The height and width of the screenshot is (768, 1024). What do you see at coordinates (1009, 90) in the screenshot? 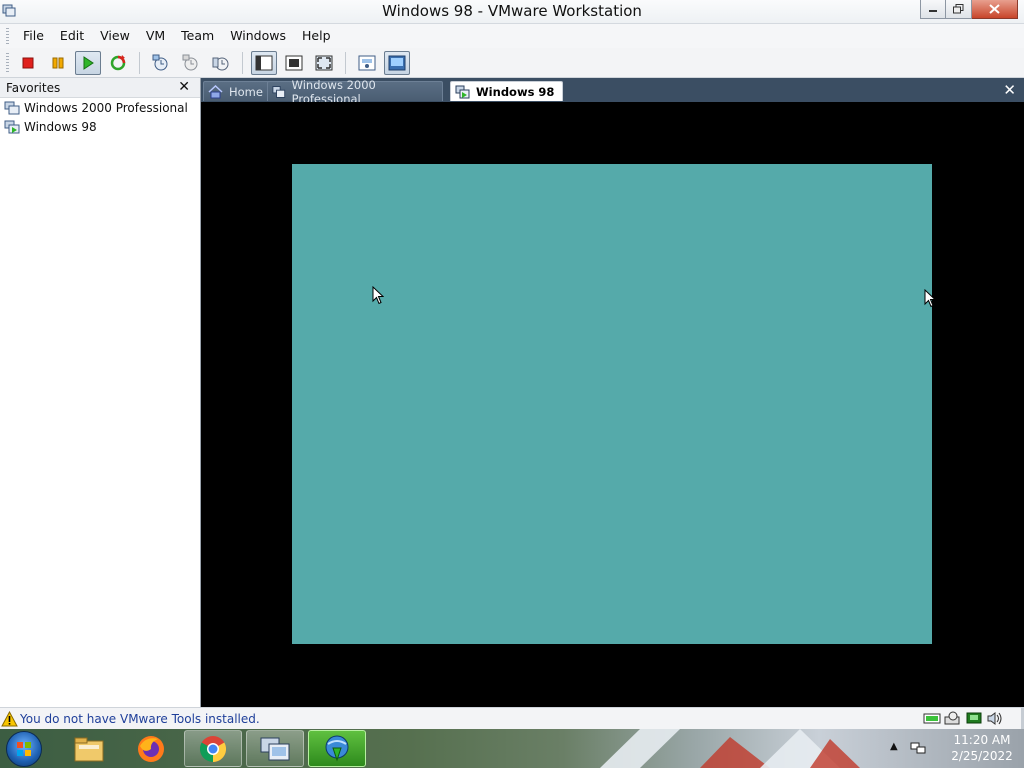
I see `close-tab-icon: ✕` at bounding box center [1009, 90].